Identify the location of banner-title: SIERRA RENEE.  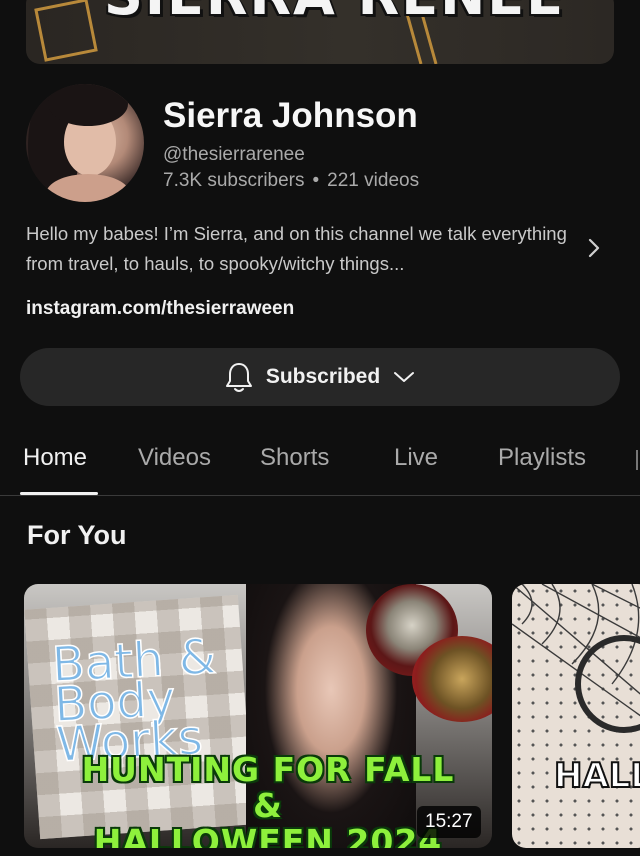
(334, 13).